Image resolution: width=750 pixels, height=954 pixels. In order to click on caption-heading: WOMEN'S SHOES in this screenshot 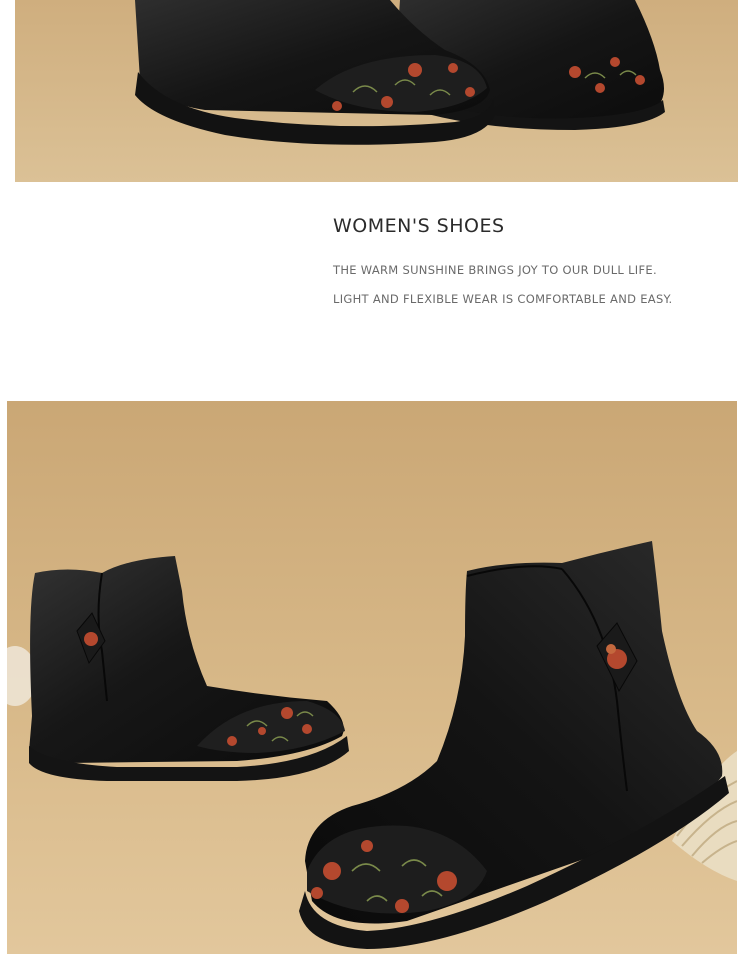, I will do `click(419, 226)`.